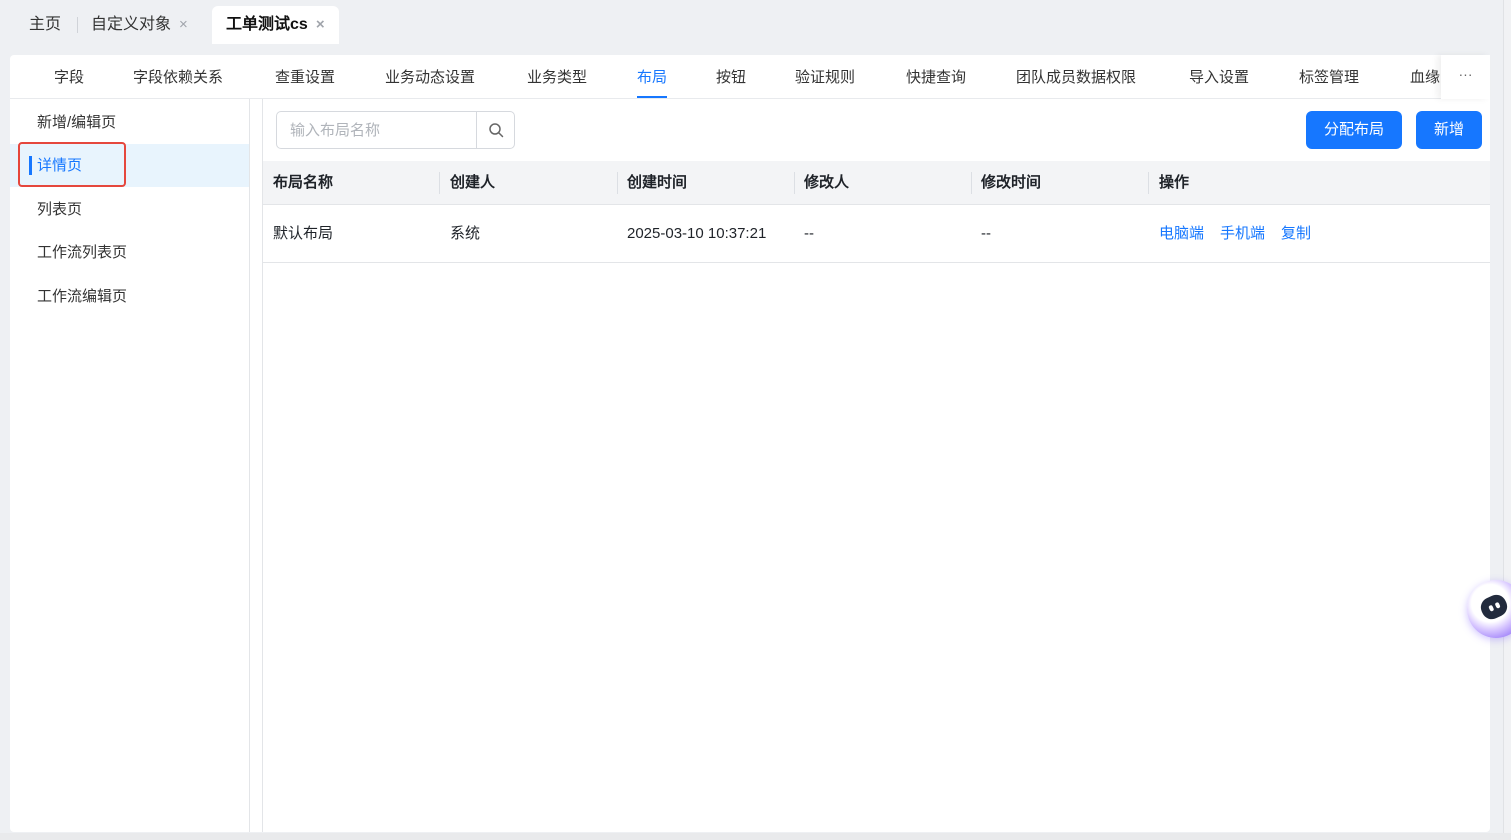  I want to click on tab-activity-settings: 业务动态设置, so click(430, 76).